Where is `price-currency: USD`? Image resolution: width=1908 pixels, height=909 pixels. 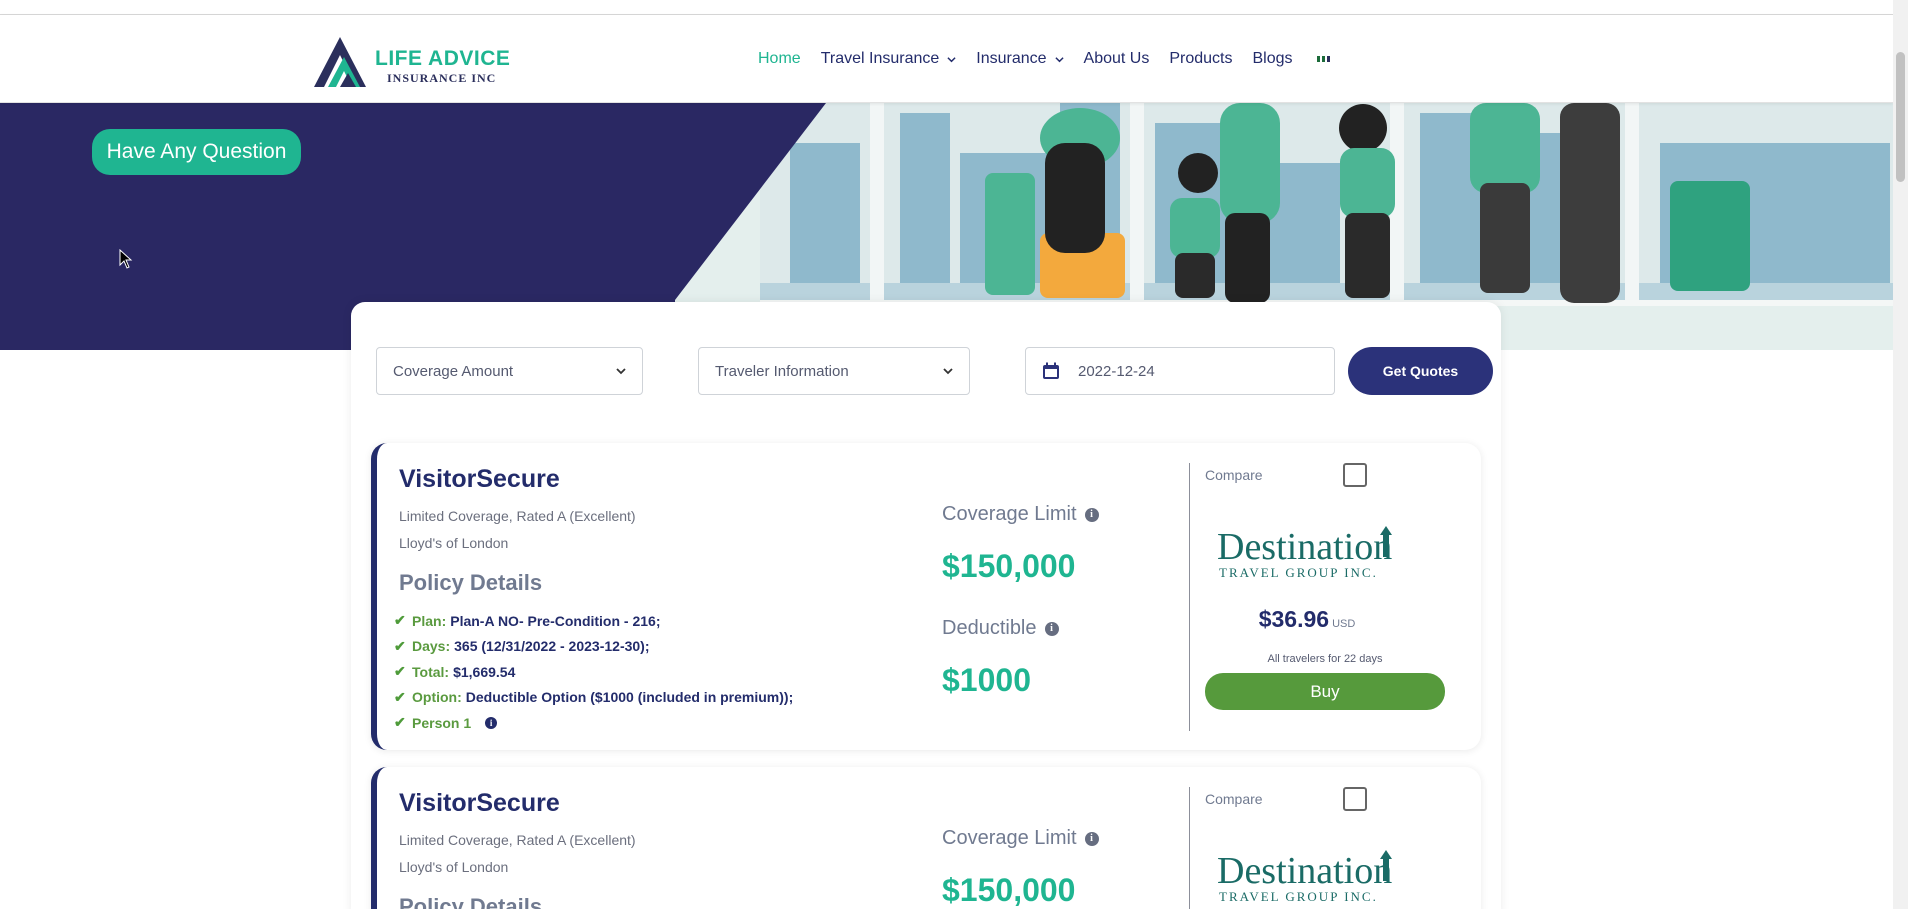 price-currency: USD is located at coordinates (1344, 624).